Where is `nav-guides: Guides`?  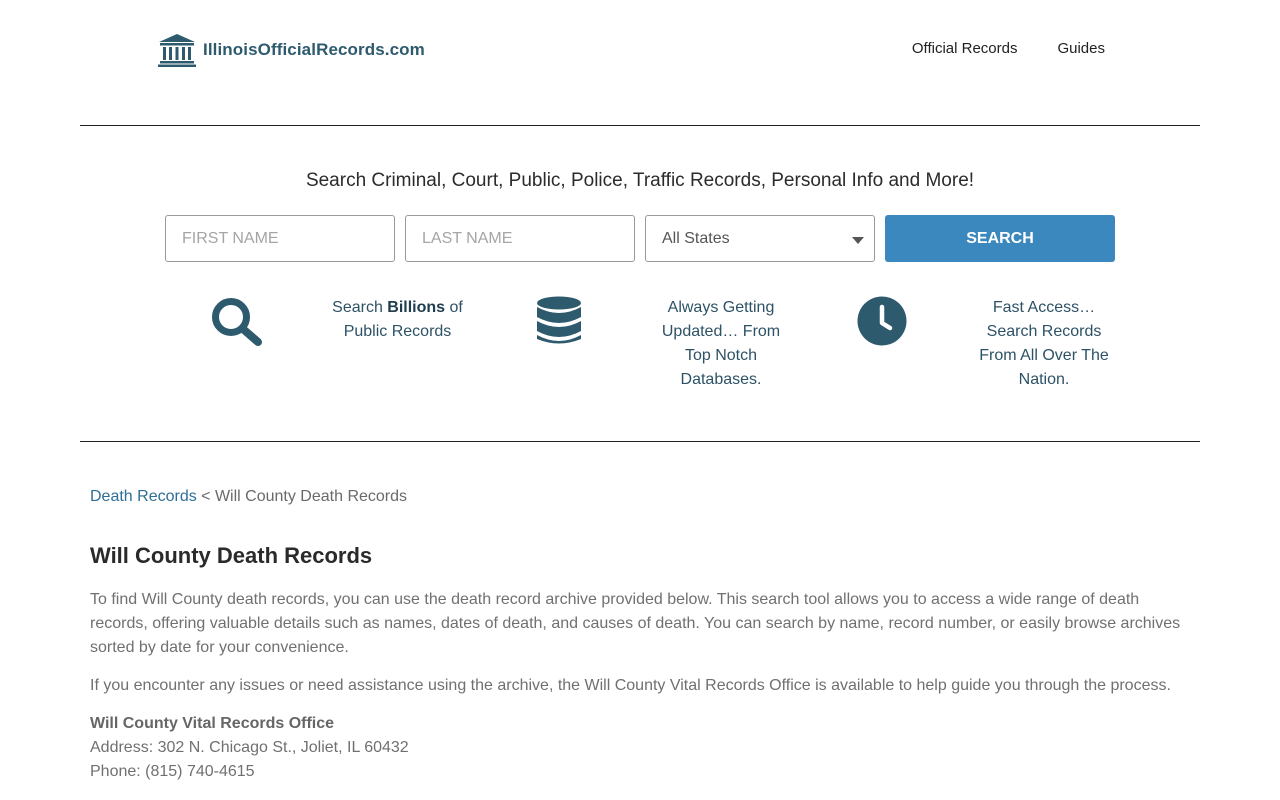 nav-guides: Guides is located at coordinates (1081, 48).